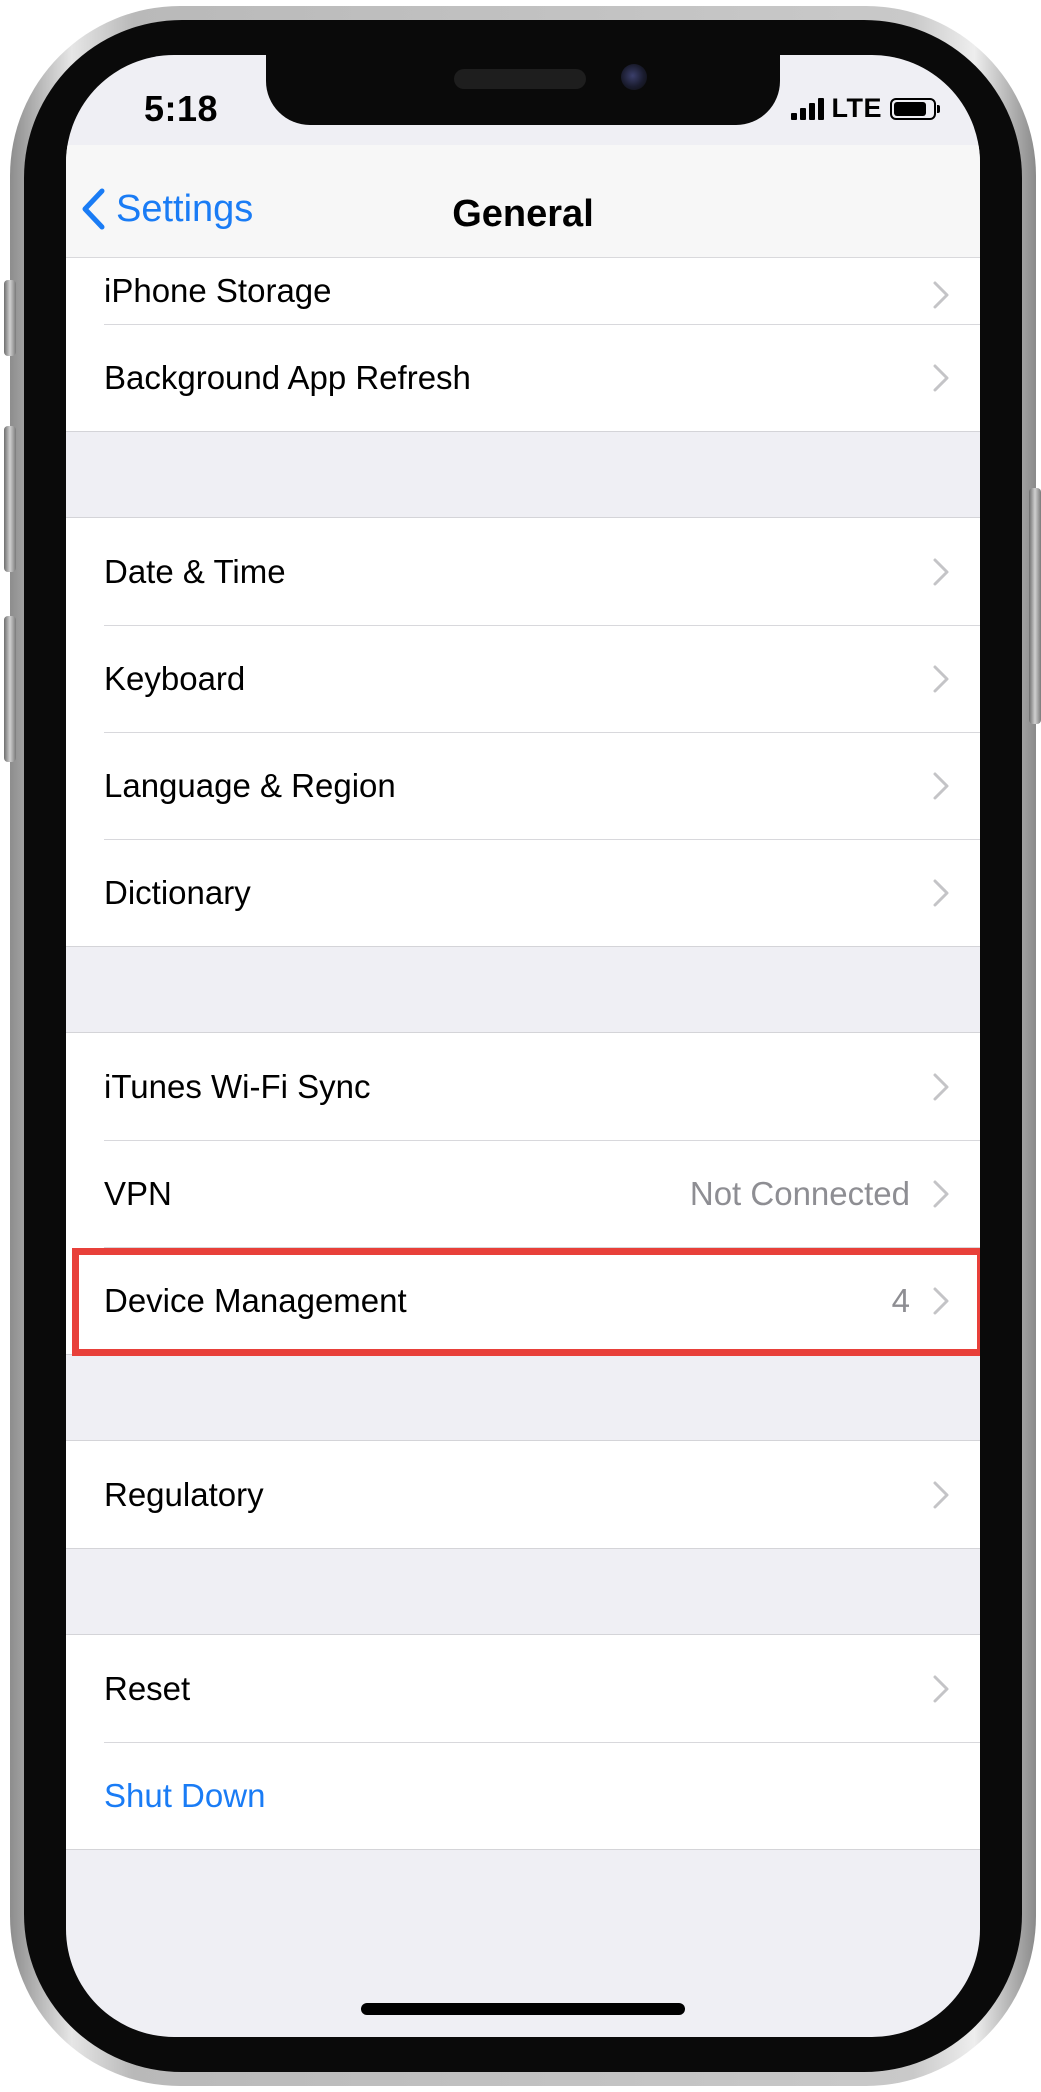 Image resolution: width=1041 pixels, height=2092 pixels. What do you see at coordinates (523, 892) in the screenshot?
I see `row-dictionary: Dictionary` at bounding box center [523, 892].